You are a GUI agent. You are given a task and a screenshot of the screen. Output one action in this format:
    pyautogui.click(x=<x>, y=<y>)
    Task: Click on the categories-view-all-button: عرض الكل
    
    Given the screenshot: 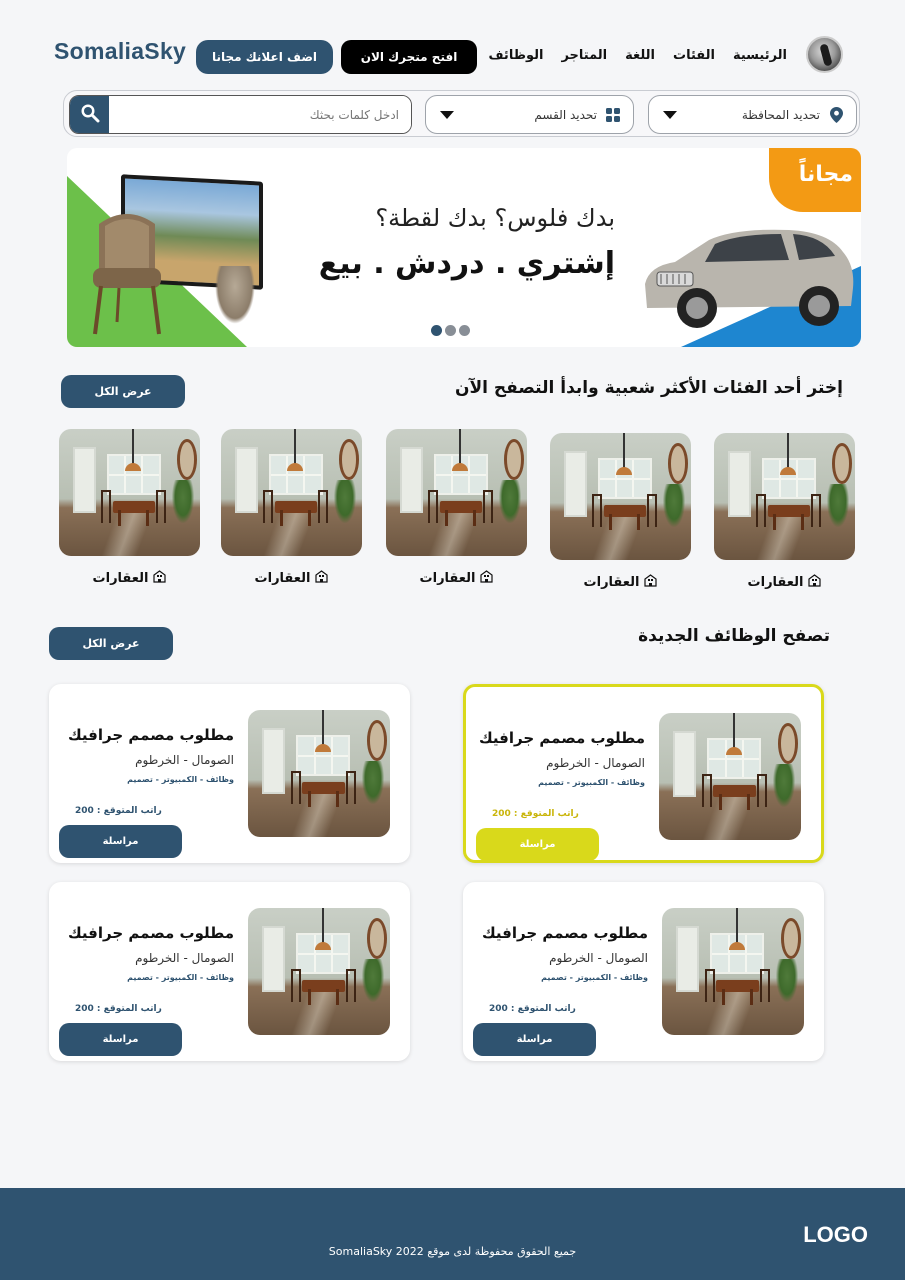 What is the action you would take?
    pyautogui.click(x=123, y=391)
    